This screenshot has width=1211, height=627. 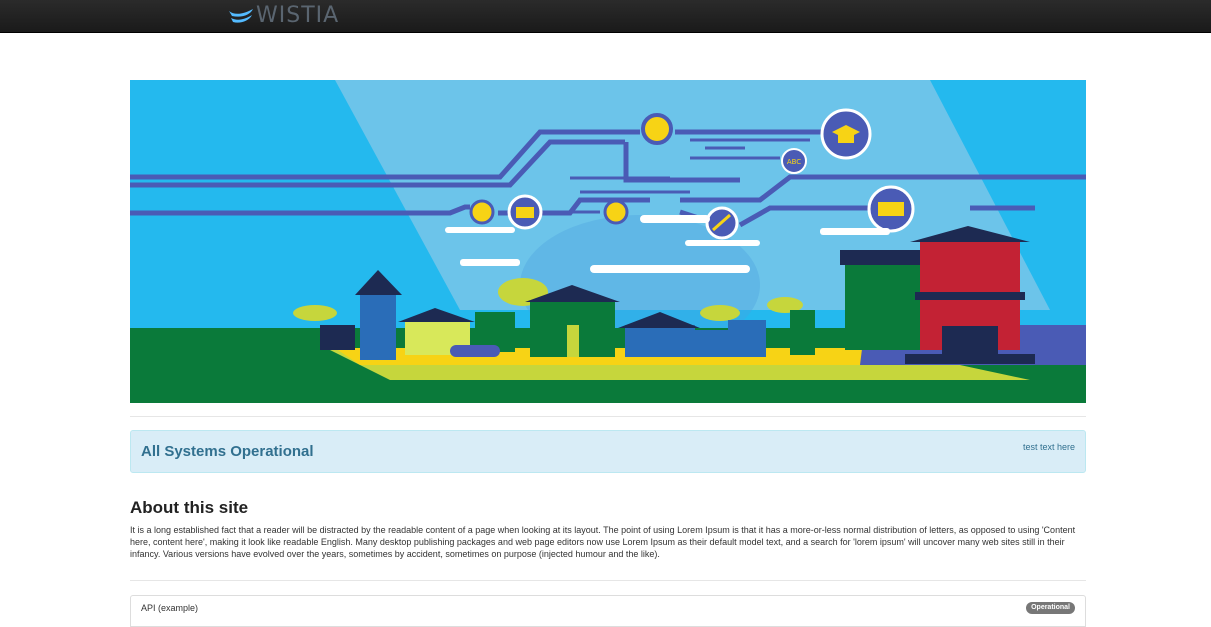 I want to click on about-title: About this site, so click(x=189, y=507).